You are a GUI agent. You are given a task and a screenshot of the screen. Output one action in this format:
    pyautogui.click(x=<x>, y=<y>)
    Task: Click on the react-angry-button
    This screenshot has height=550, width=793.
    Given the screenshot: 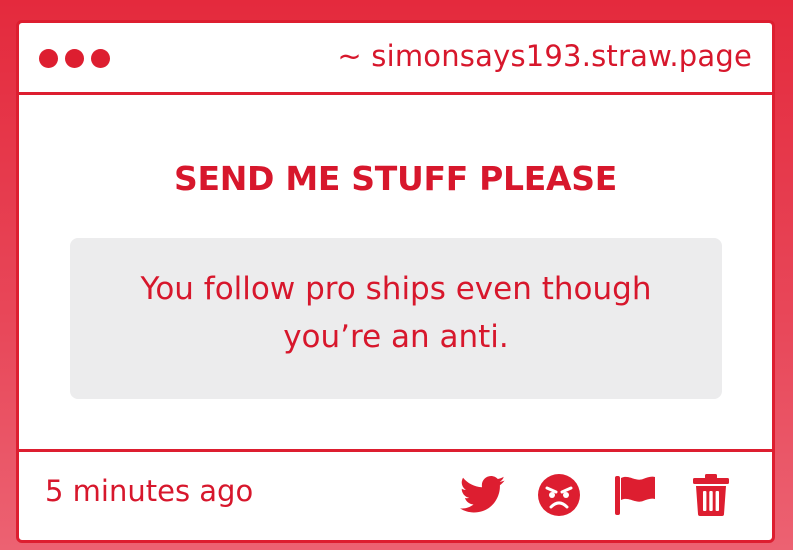 What is the action you would take?
    pyautogui.click(x=559, y=495)
    